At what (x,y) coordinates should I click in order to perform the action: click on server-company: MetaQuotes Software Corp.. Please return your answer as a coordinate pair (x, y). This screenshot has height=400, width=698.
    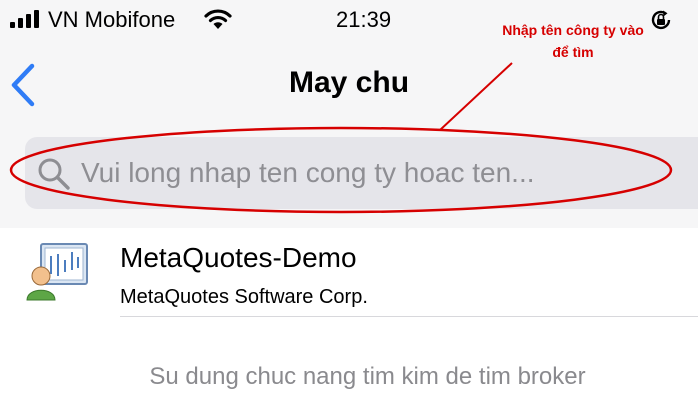
    Looking at the image, I should click on (244, 297).